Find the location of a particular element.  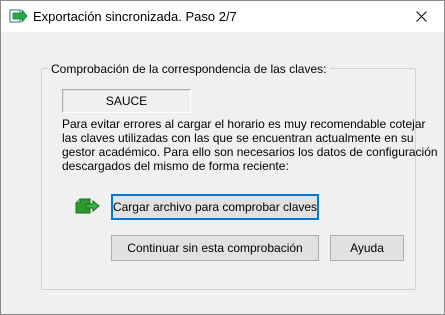

close-icon is located at coordinates (421, 16).